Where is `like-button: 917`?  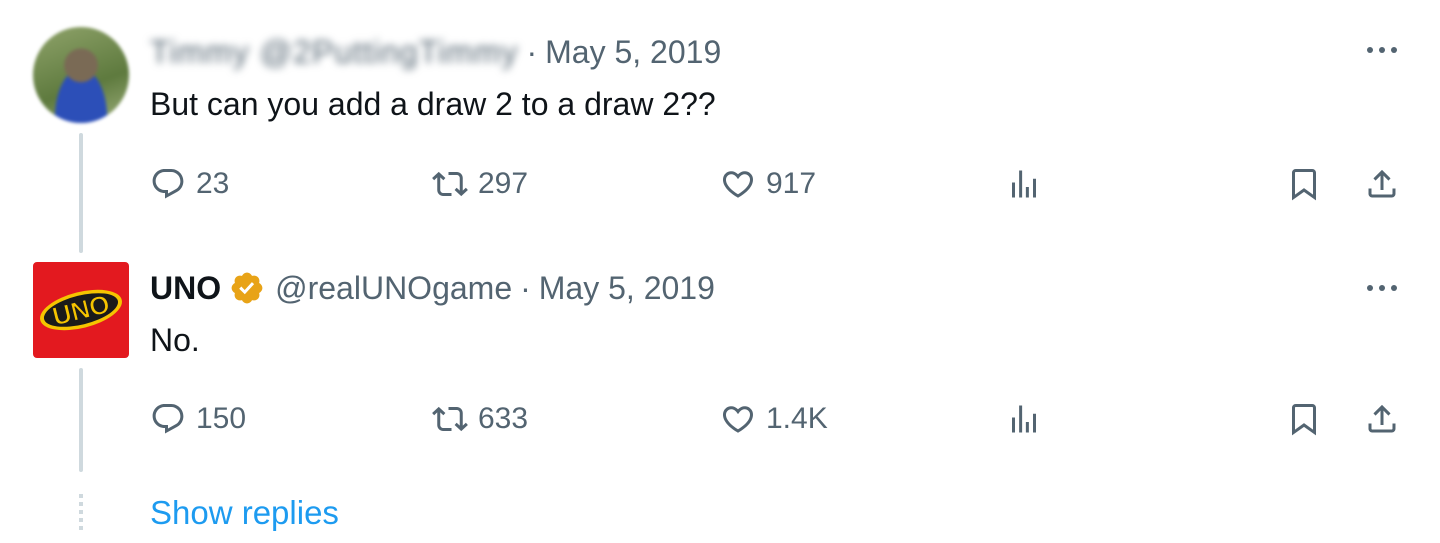 like-button: 917 is located at coordinates (768, 184).